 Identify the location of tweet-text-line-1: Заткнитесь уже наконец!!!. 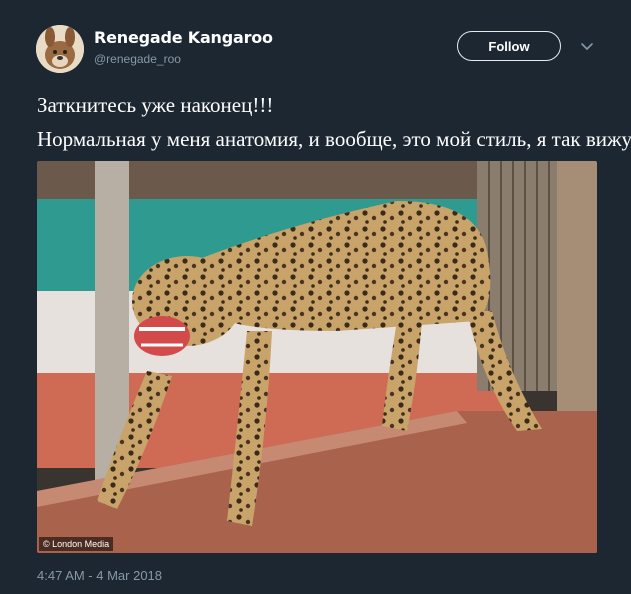
(155, 105).